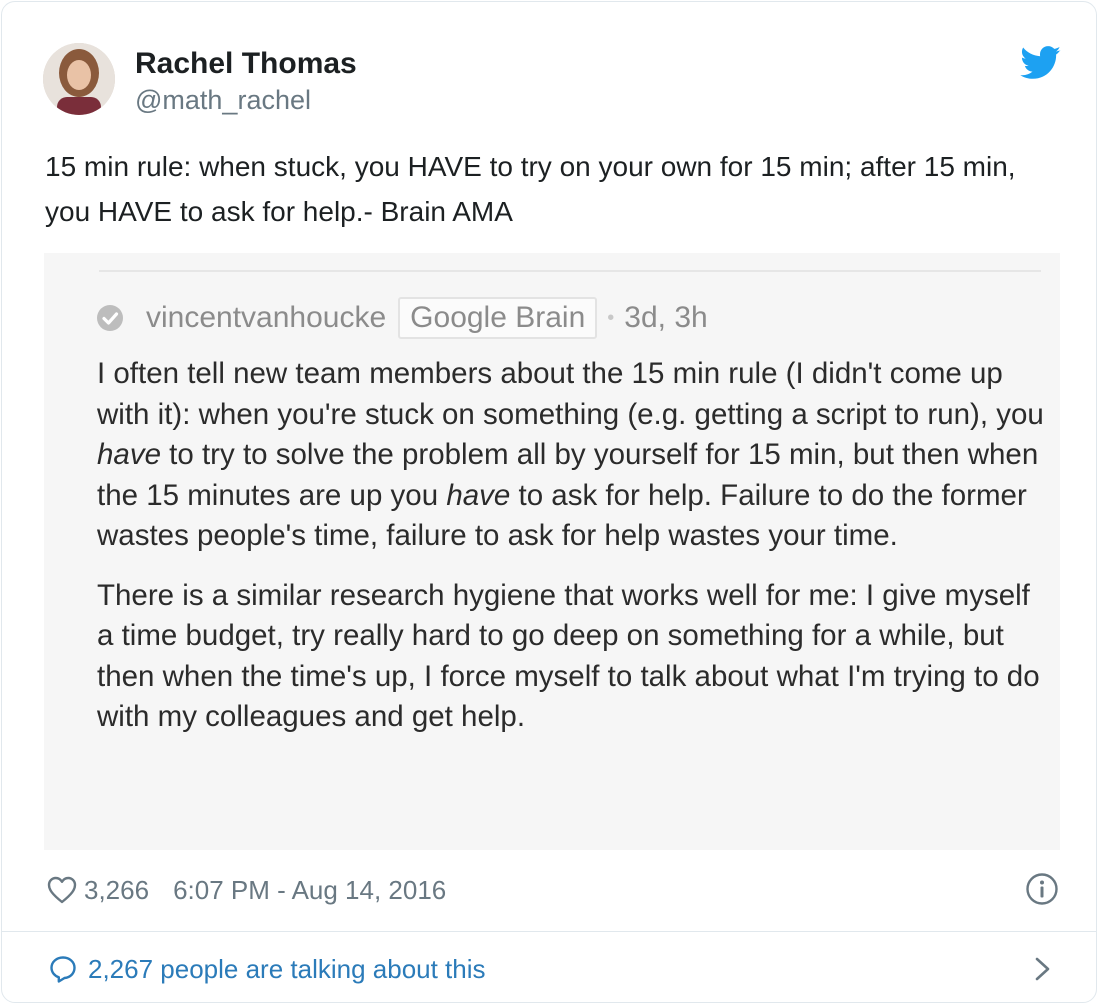 The height and width of the screenshot is (1006, 1100). Describe the element at coordinates (287, 968) in the screenshot. I see `talking-text: 2,267 people are talking about this` at that location.